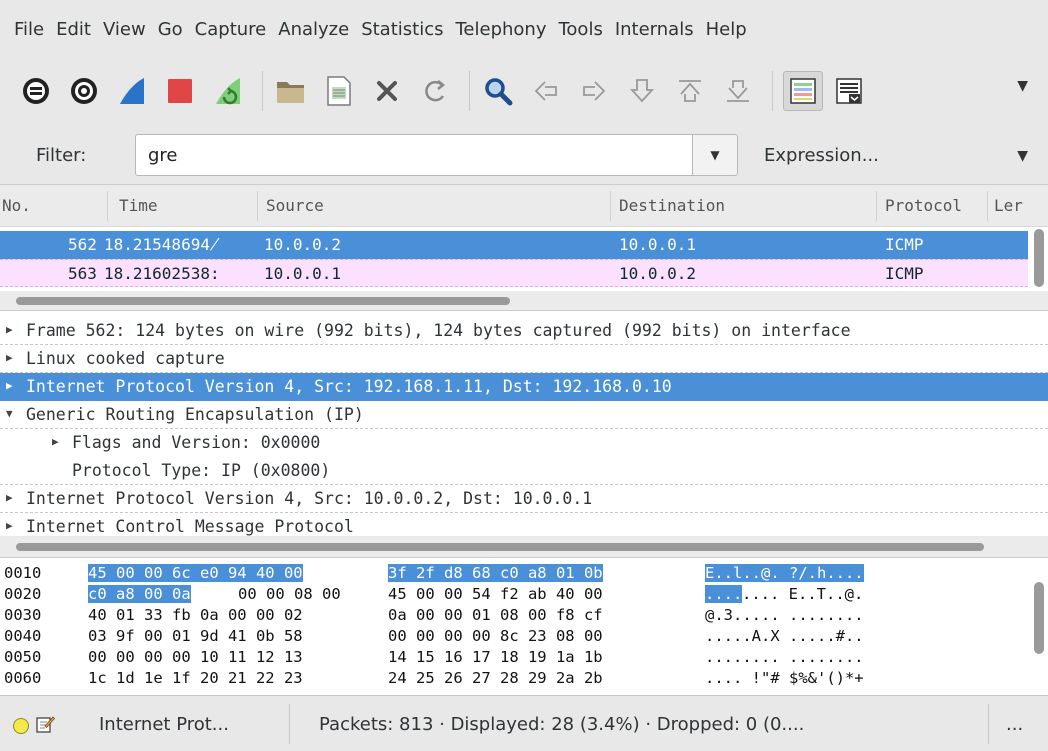  I want to click on stop-capture-button, so click(180, 91).